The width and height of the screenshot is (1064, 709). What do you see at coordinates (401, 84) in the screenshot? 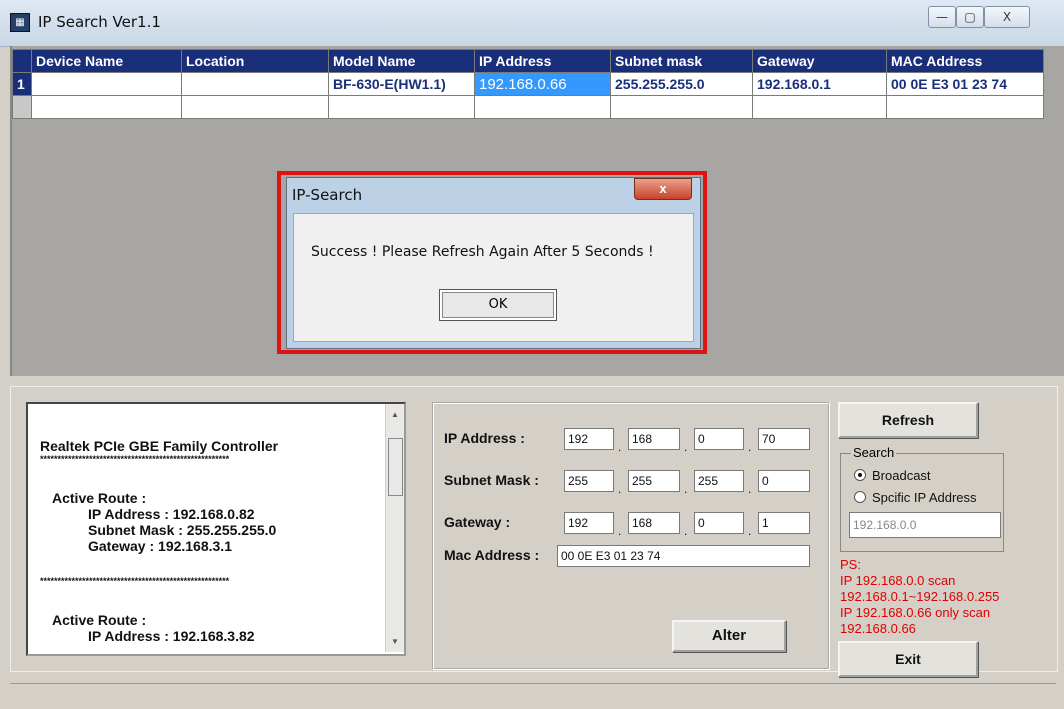
I see `cell-model-name: BF-630-E(HW1.1)` at bounding box center [401, 84].